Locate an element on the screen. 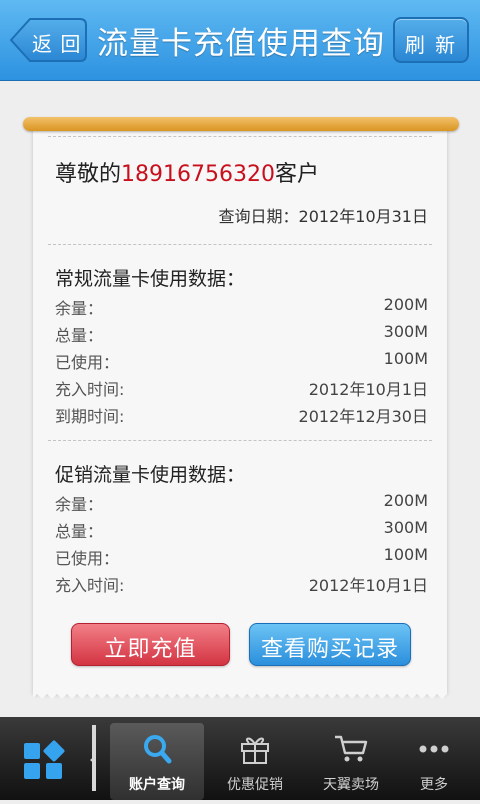 Image resolution: width=480 pixels, height=804 pixels. tab-label: 账户查询 is located at coordinates (157, 785).